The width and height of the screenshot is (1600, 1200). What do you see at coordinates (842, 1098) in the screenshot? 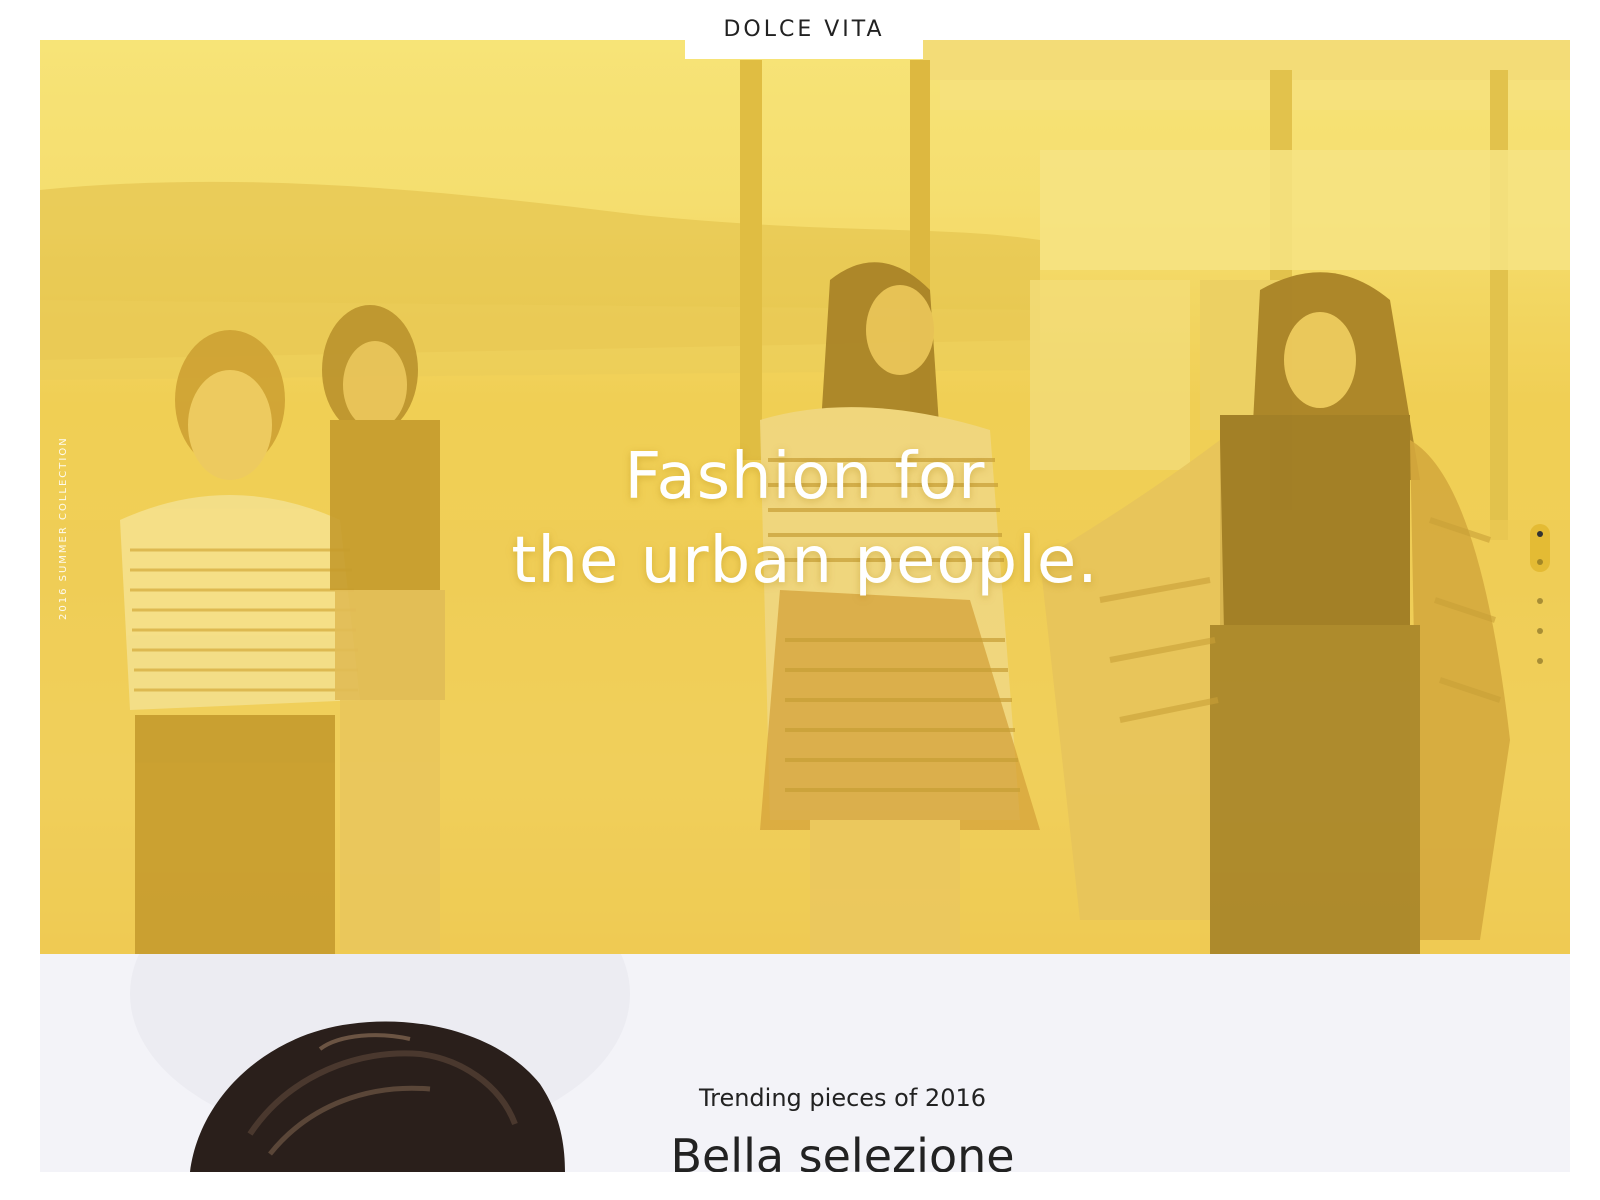
I see `section-subtitle: Trending pieces of 2016` at bounding box center [842, 1098].